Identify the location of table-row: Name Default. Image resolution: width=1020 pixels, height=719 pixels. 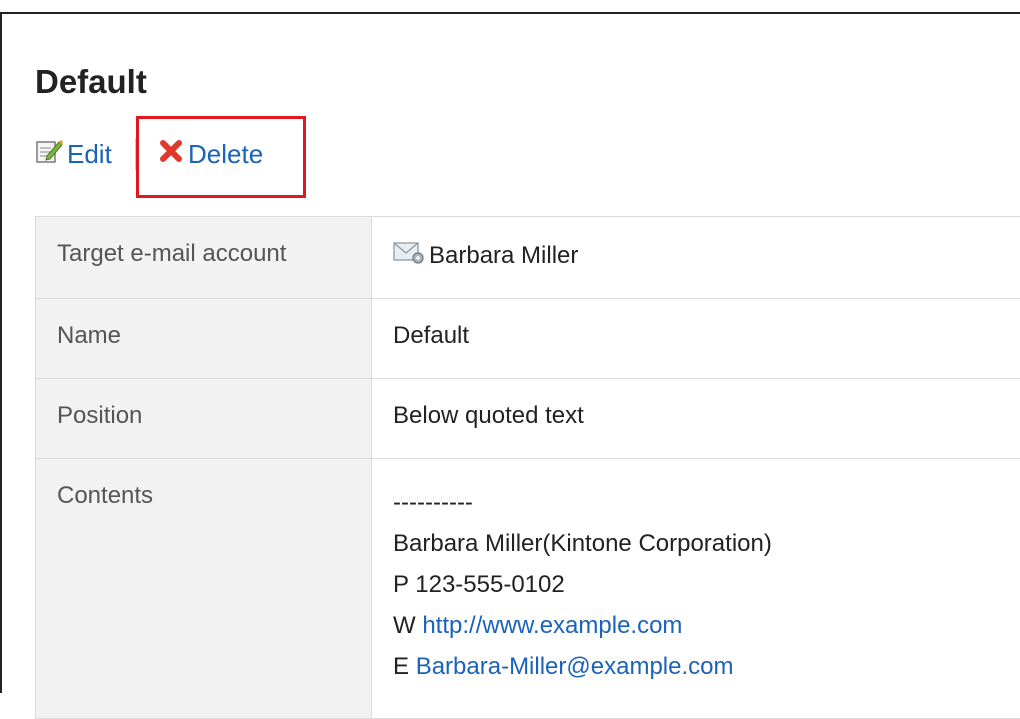
(528, 339).